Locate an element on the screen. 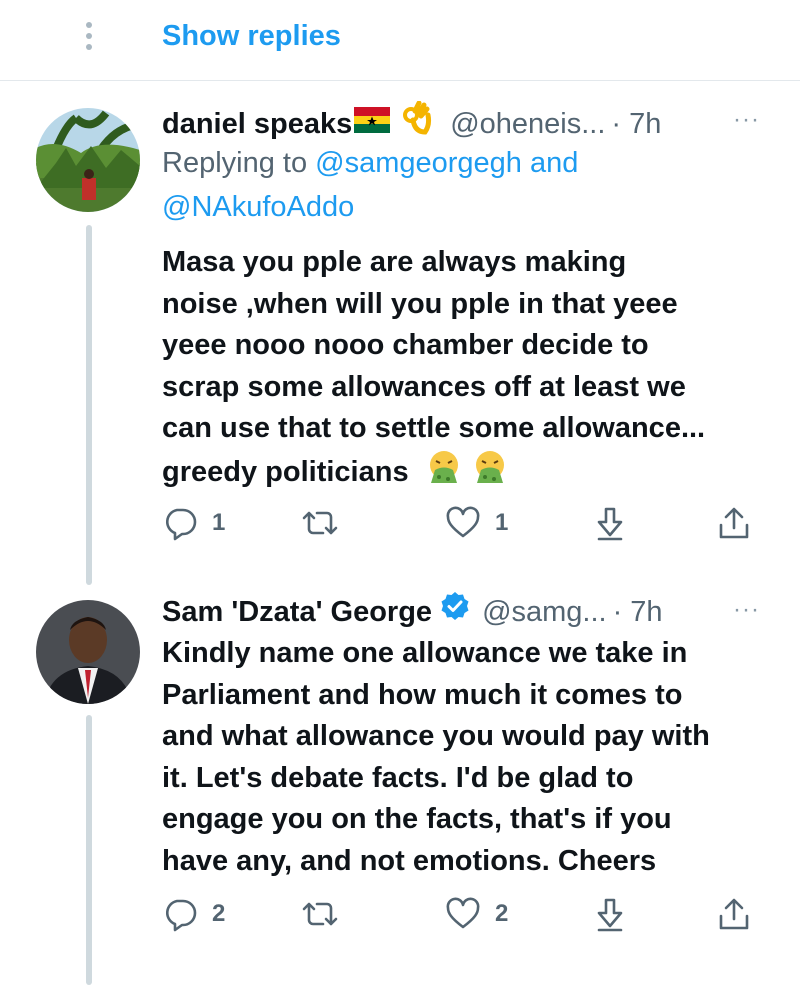 The image size is (800, 994). avatar-daniel is located at coordinates (88, 160).